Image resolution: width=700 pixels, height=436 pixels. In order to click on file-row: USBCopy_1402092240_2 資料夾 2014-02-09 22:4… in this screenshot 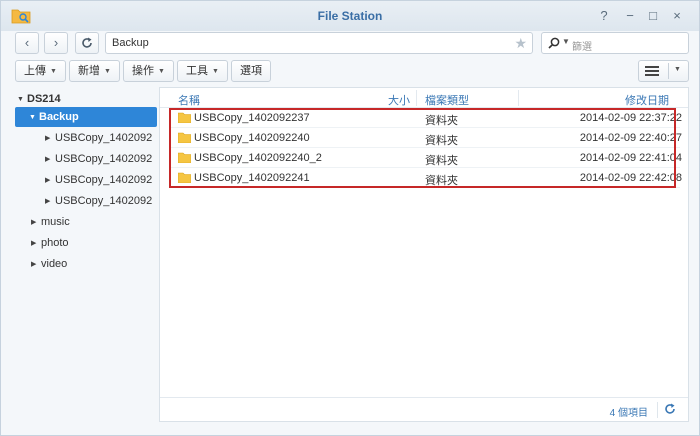, I will do `click(426, 158)`.